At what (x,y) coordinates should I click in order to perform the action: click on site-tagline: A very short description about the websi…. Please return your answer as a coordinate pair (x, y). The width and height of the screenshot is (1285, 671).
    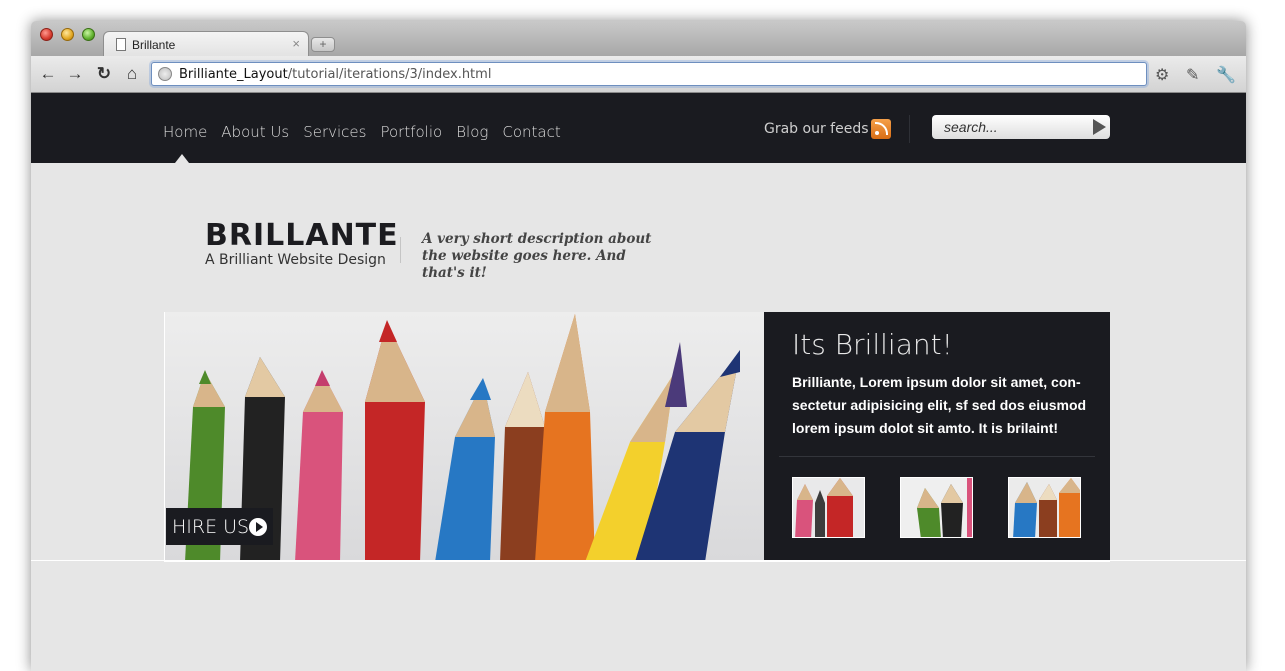
    Looking at the image, I should click on (537, 256).